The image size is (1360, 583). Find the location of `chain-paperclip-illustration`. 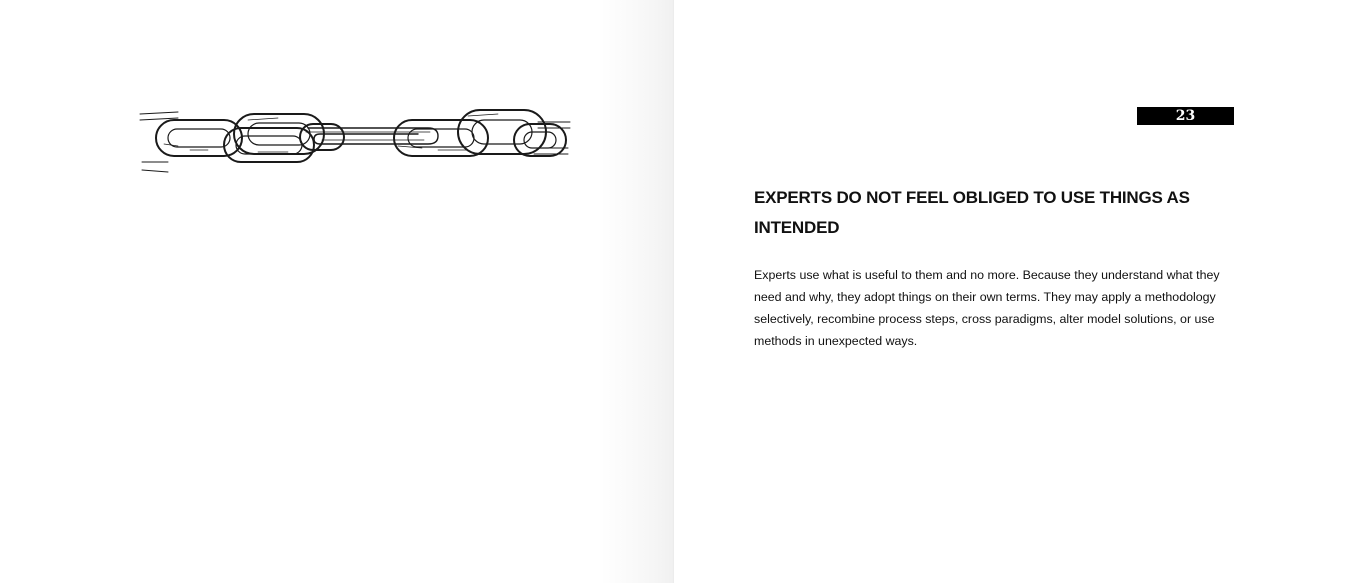

chain-paperclip-illustration is located at coordinates (355, 141).